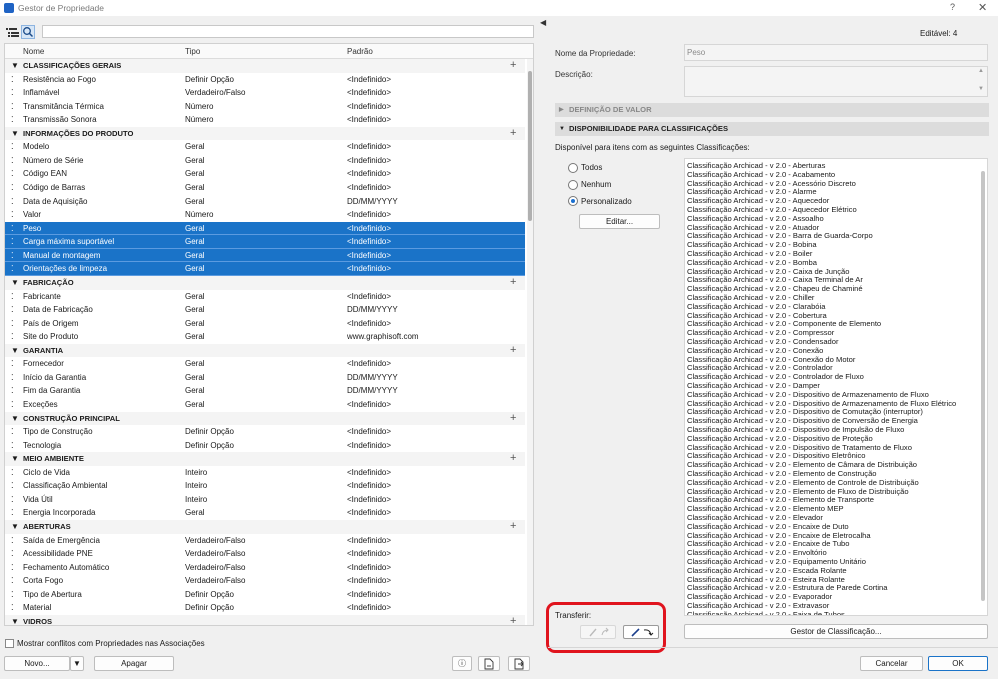  Describe the element at coordinates (265, 120) in the screenshot. I see `table-row: ⁚ Transmissão Sonora Número <Indefinido>` at that location.